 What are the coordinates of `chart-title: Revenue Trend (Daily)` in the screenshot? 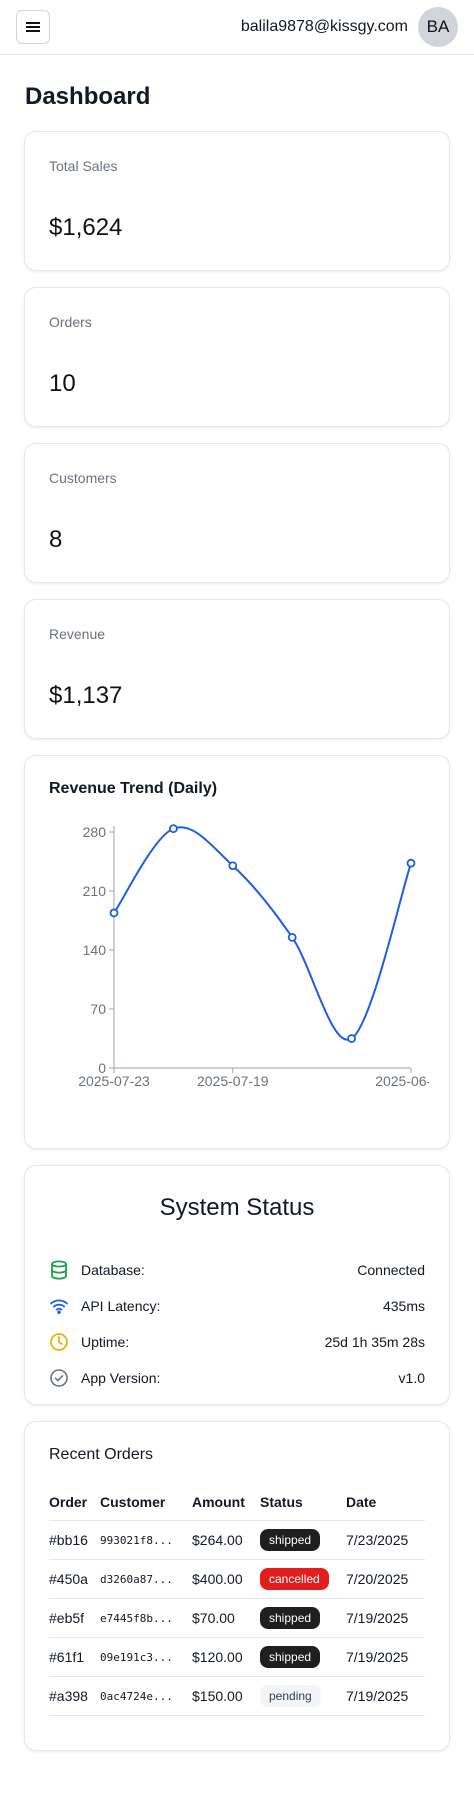 It's located at (133, 788).